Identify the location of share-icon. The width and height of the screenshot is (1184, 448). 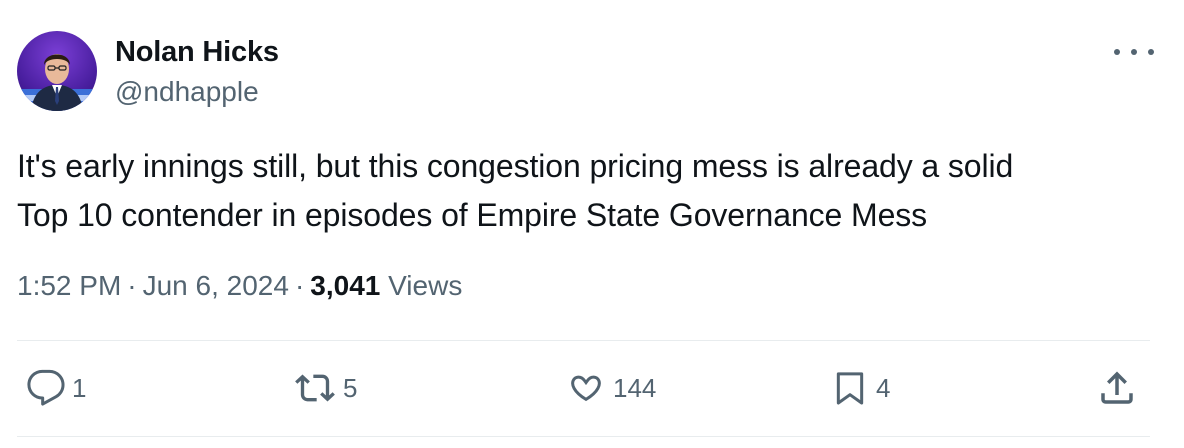
(1117, 387).